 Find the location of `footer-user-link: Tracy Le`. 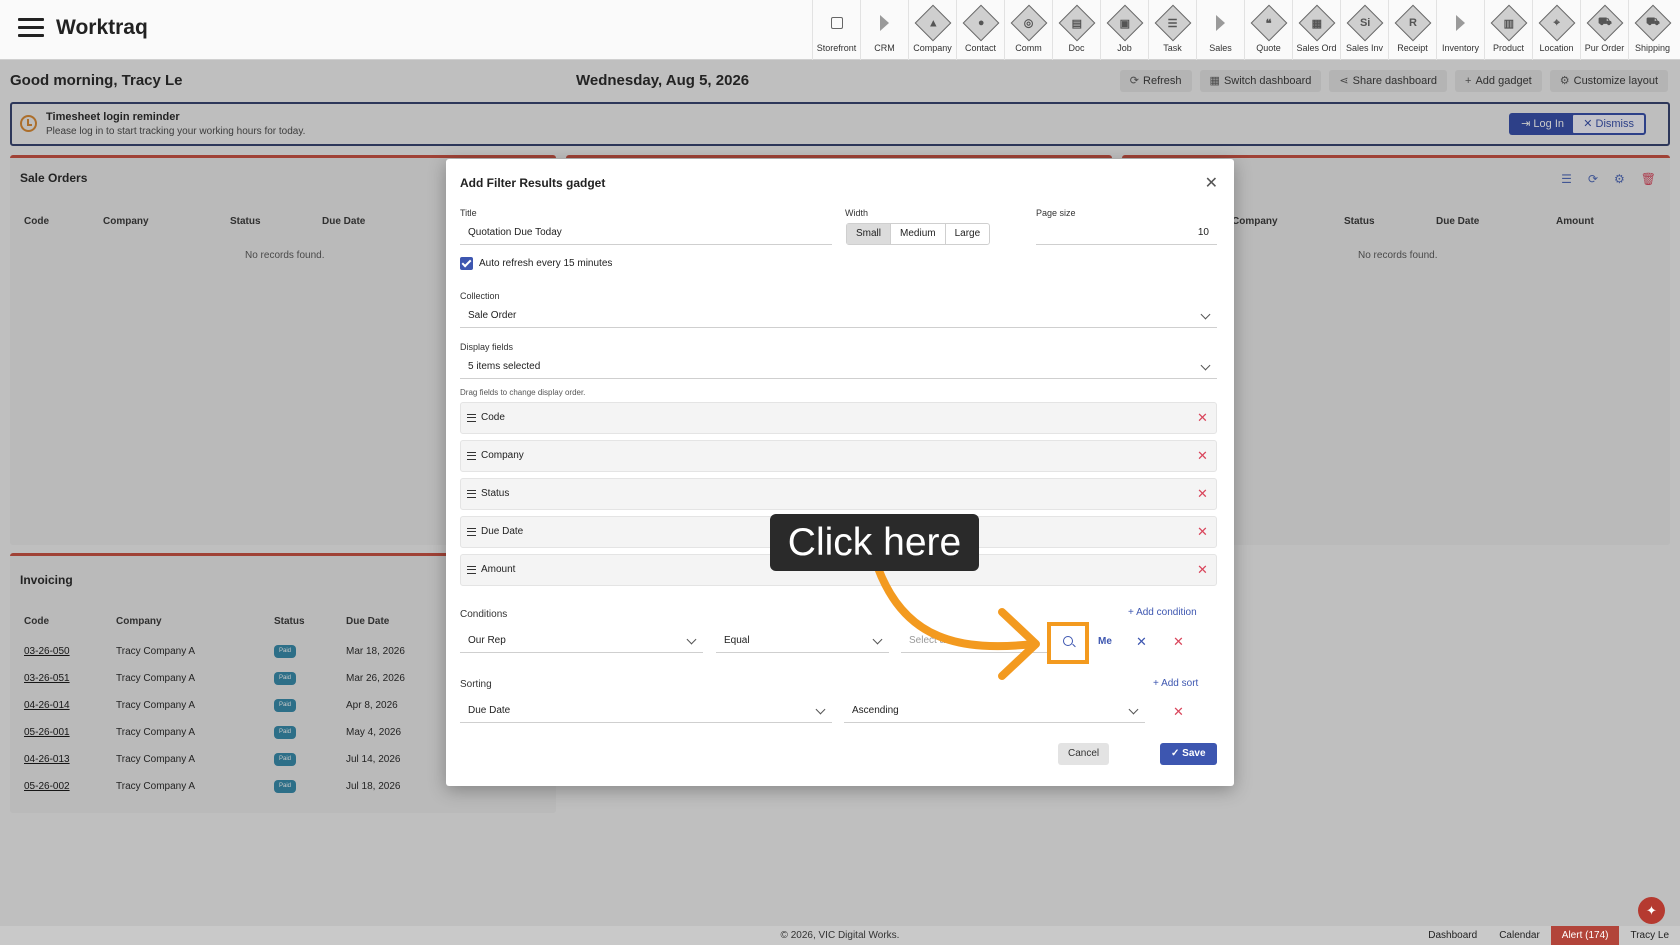

footer-user-link: Tracy Le is located at coordinates (1649, 935).